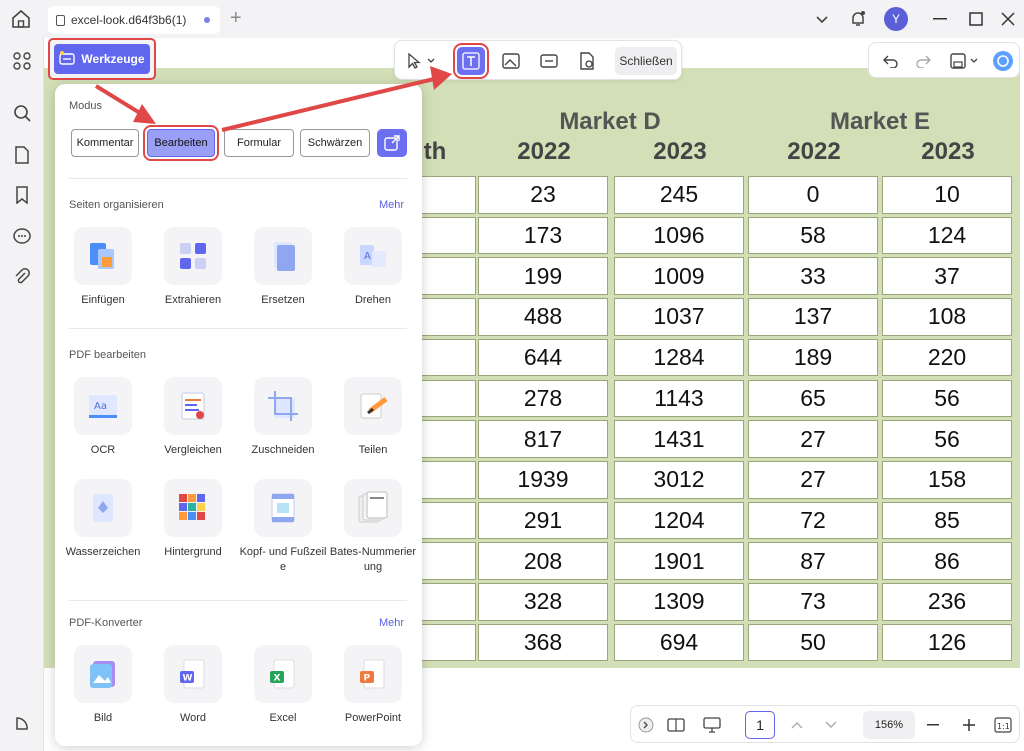  I want to click on chevron-down-icon, so click(822, 19).